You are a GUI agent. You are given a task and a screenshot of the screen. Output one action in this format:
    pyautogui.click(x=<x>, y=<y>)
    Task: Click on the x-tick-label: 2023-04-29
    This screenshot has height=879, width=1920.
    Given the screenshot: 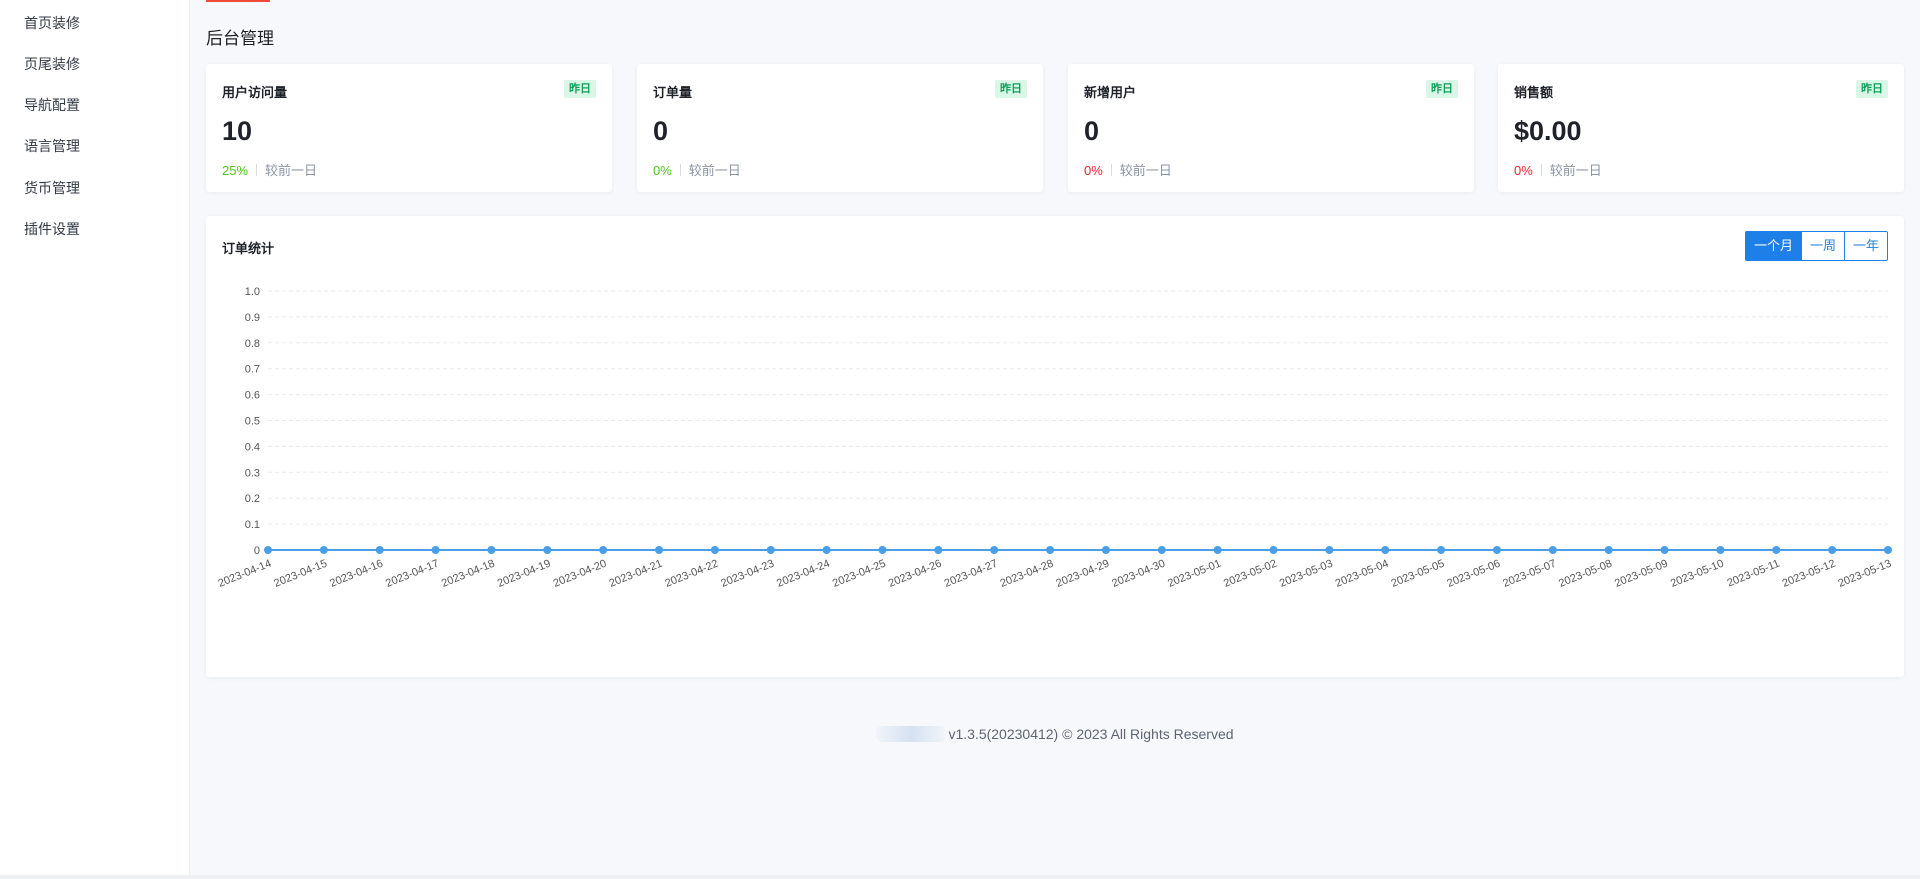 What is the action you would take?
    pyautogui.click(x=1082, y=574)
    